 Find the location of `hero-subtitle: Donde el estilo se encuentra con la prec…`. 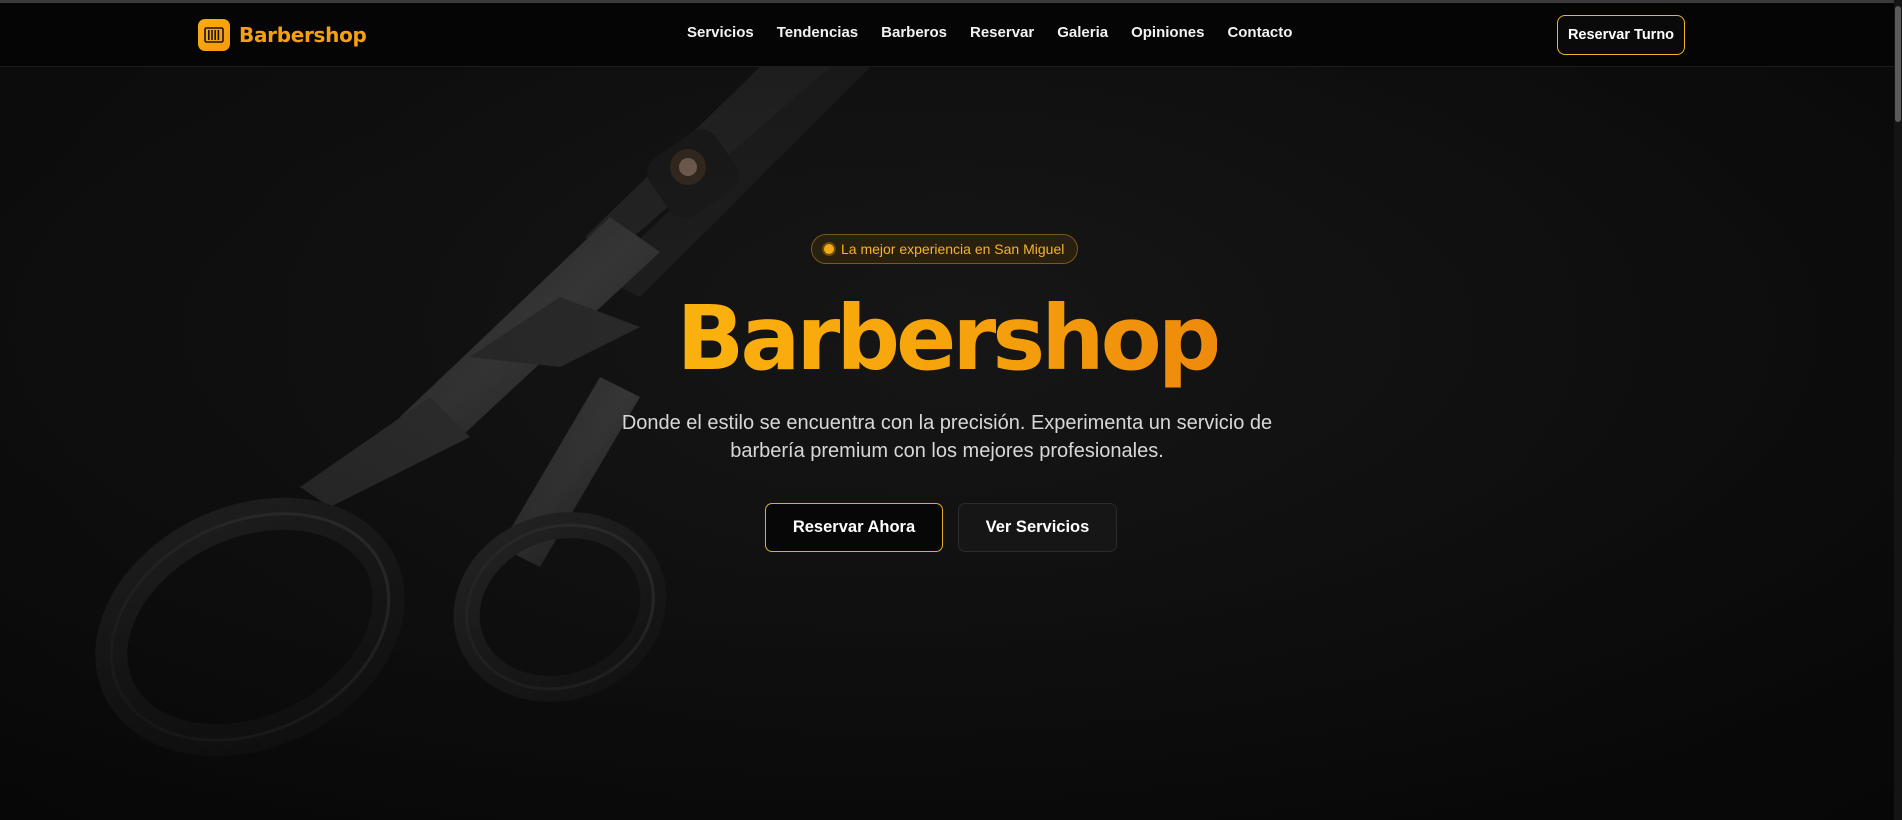

hero-subtitle: Donde el estilo se encuentra con la prec… is located at coordinates (947, 437).